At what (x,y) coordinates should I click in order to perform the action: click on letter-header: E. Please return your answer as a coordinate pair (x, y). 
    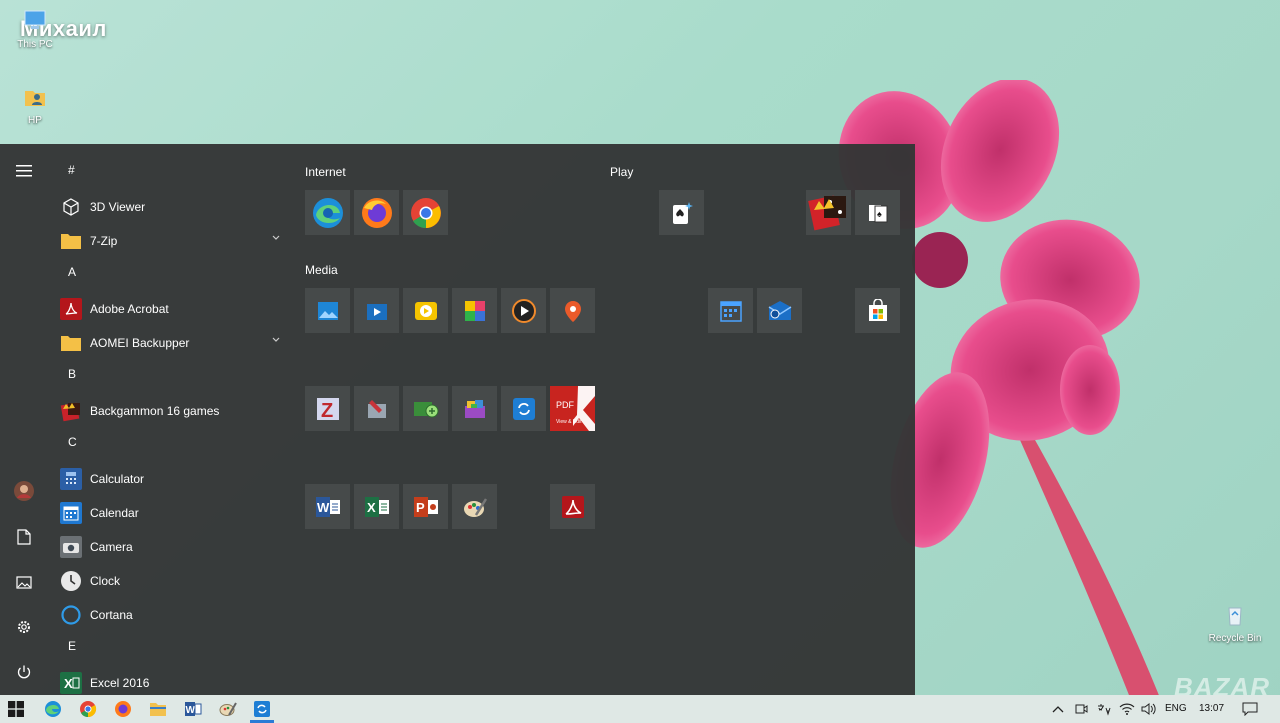
    Looking at the image, I should click on (173, 649).